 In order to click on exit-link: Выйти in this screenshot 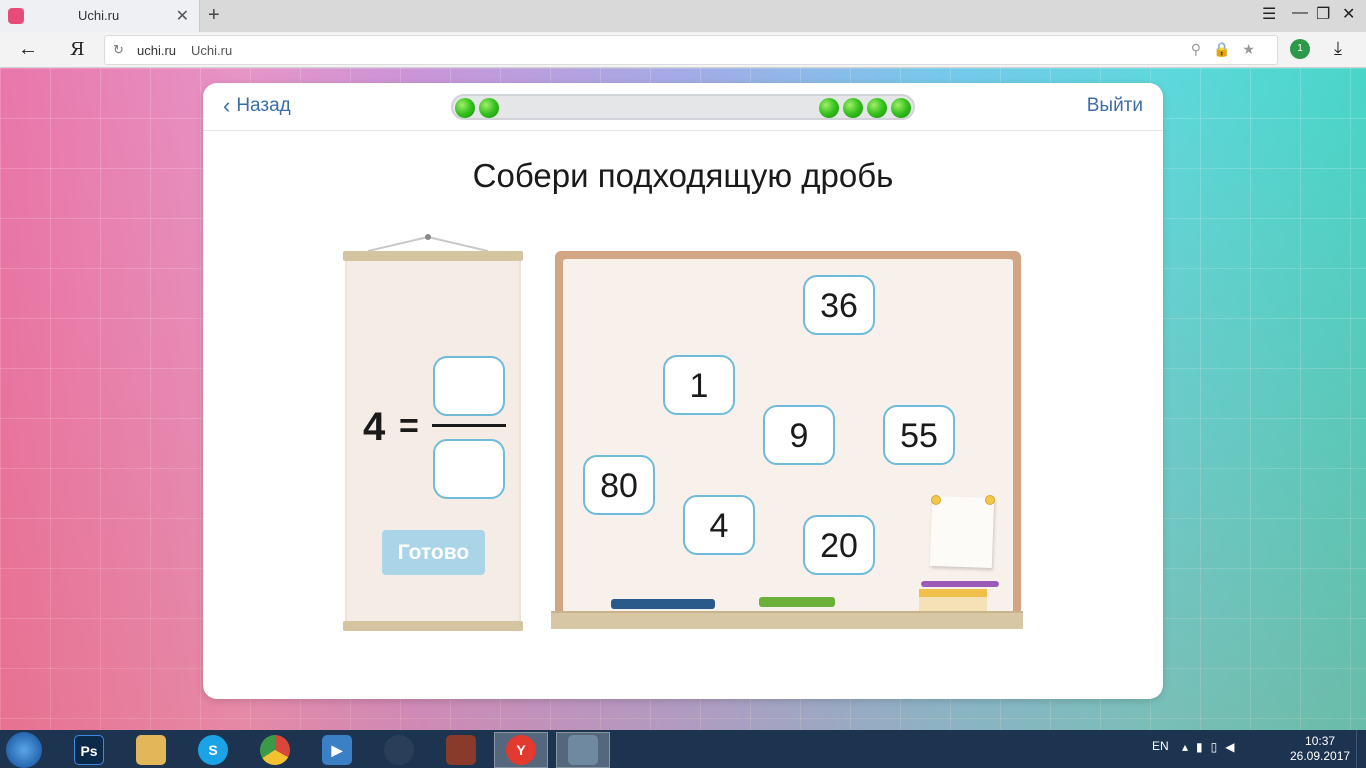, I will do `click(1115, 106)`.